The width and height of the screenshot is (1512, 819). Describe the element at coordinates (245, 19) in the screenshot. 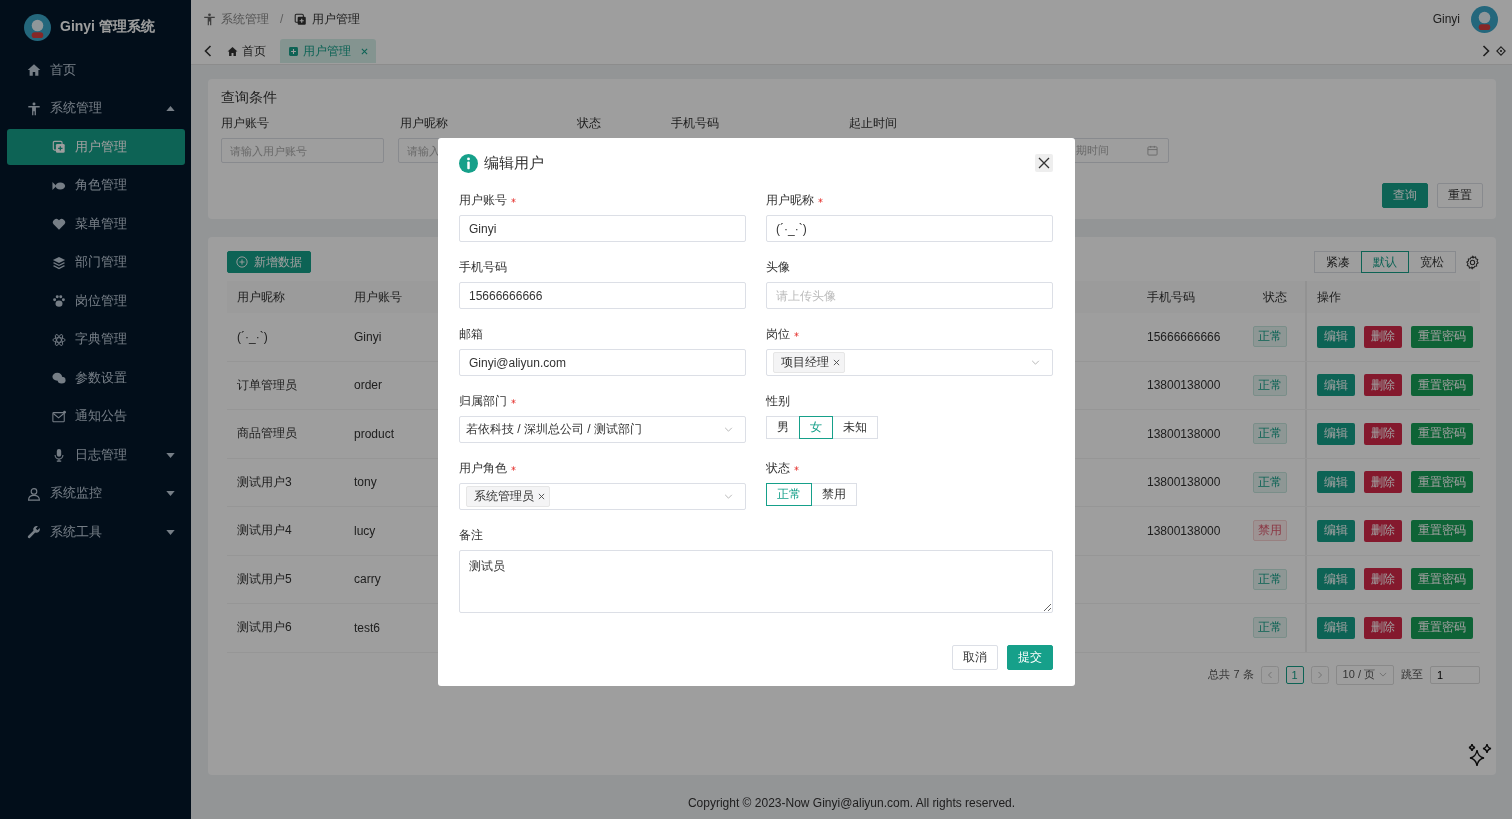

I see `breadcrumb-link: 系统管理` at that location.